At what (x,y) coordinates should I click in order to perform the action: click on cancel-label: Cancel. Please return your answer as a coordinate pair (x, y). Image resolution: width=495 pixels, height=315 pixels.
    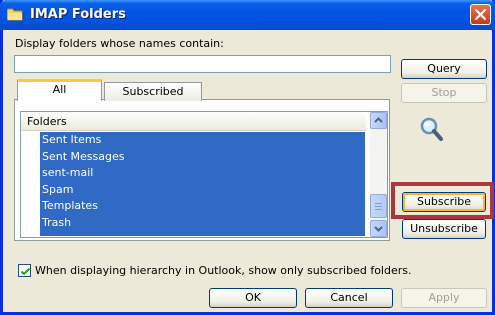
    Looking at the image, I should click on (349, 297).